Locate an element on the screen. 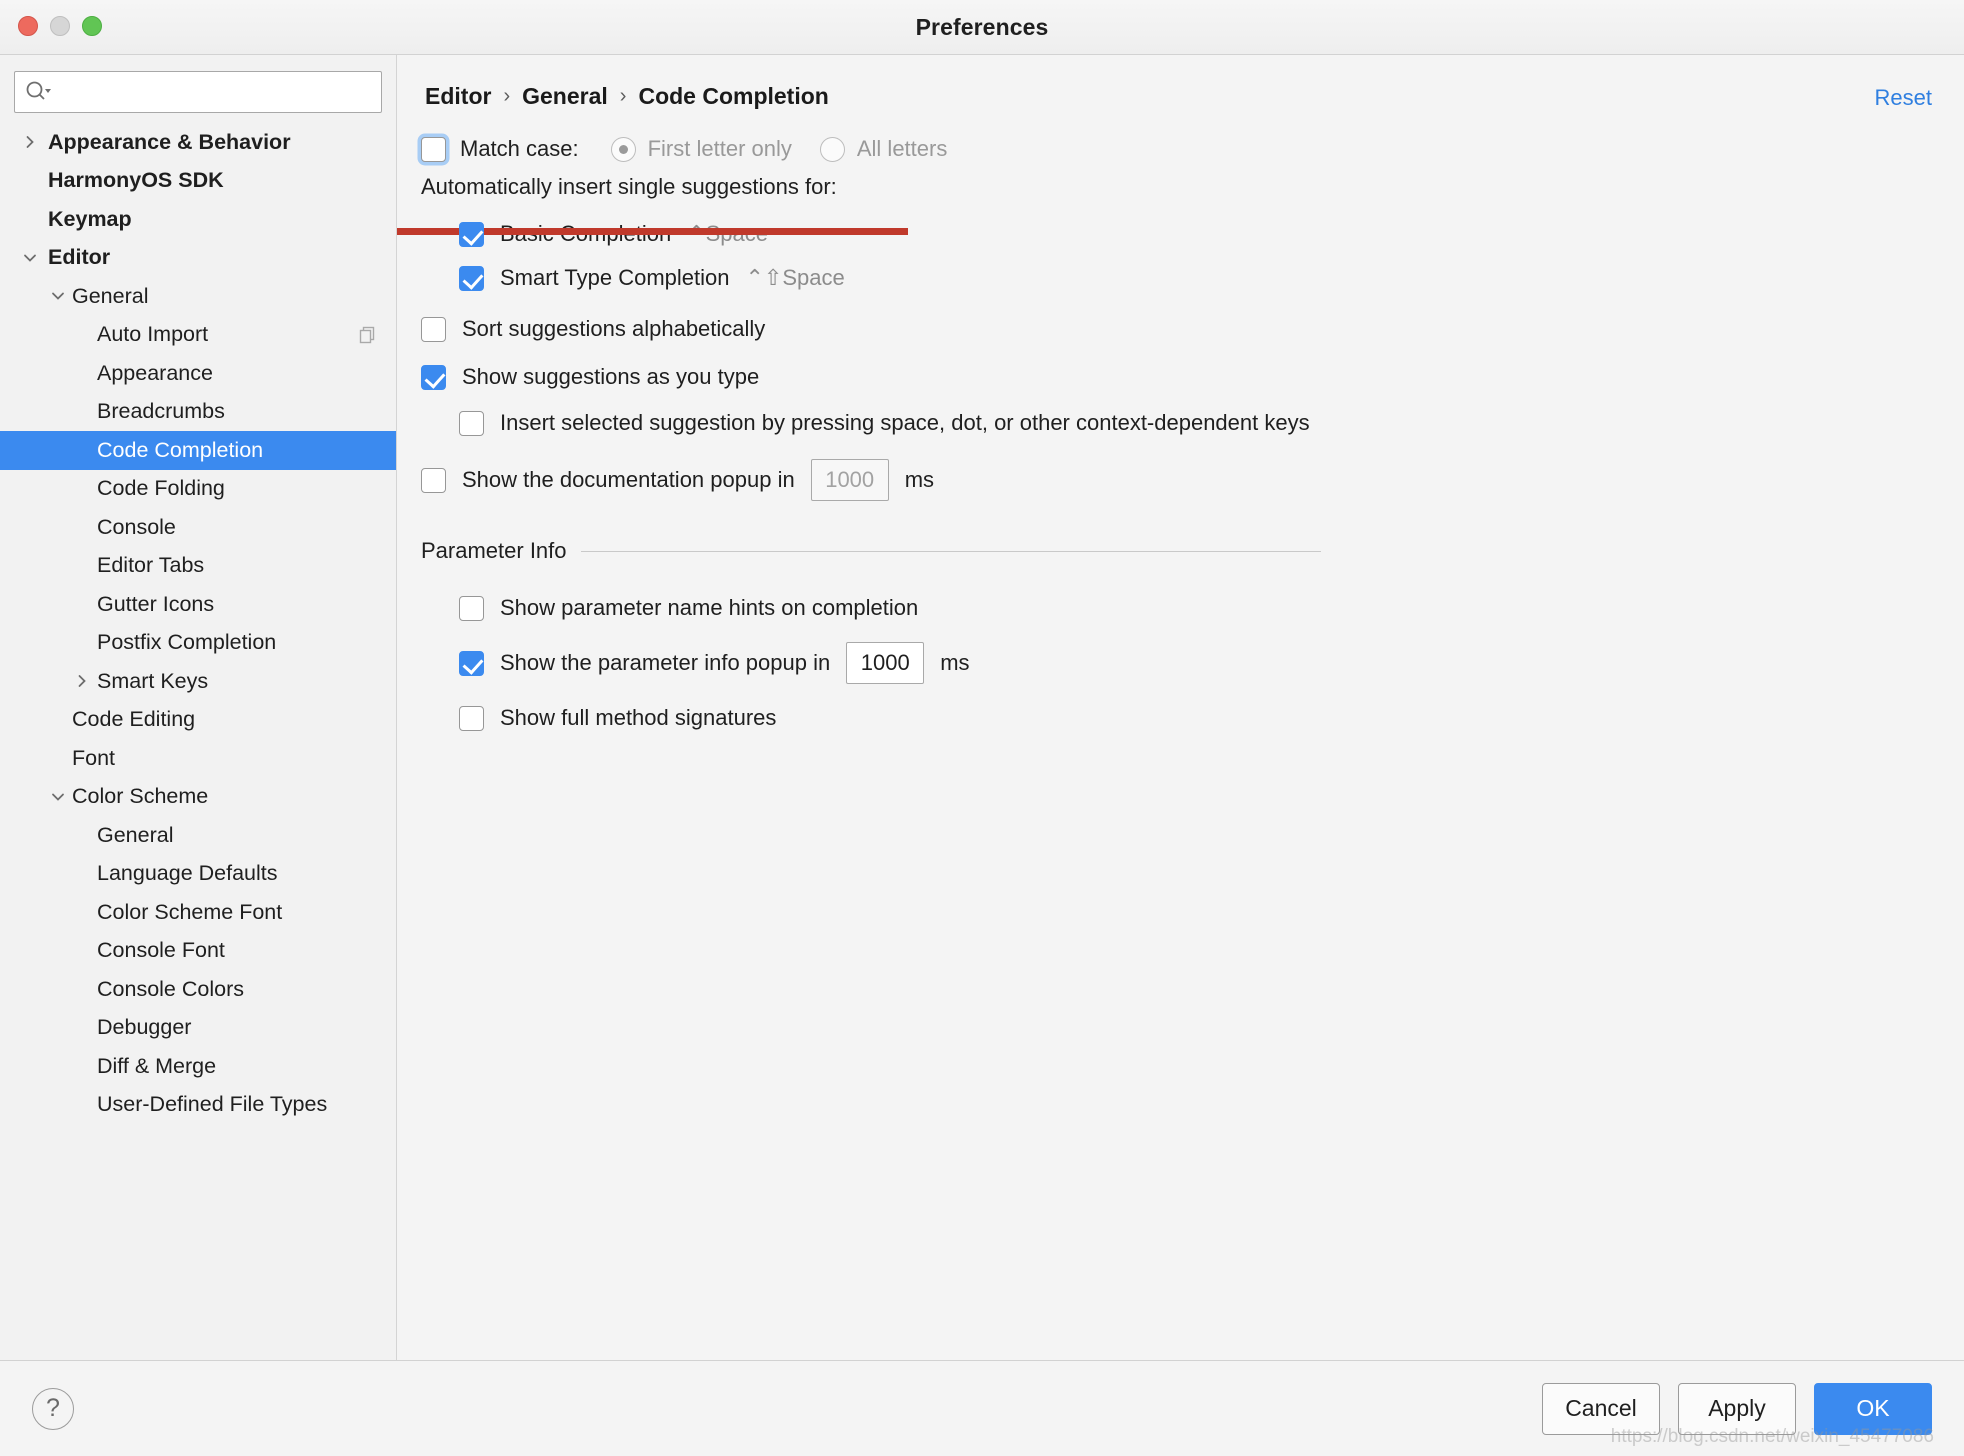 The image size is (1964, 1456). sidebar-item-console: Console is located at coordinates (198, 527).